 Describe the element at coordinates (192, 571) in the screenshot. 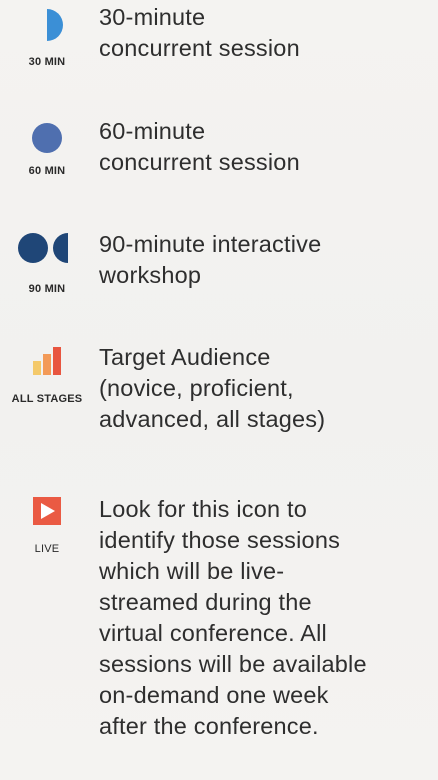

I see `description-line: which will be live-` at that location.